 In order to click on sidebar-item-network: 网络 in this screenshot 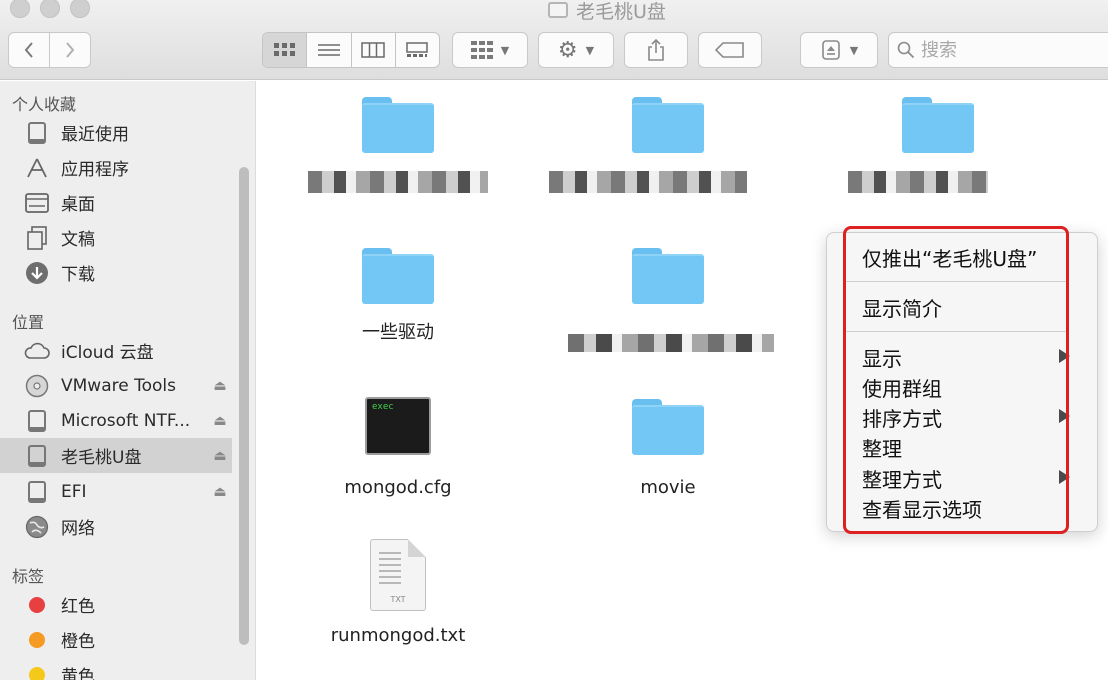, I will do `click(116, 526)`.